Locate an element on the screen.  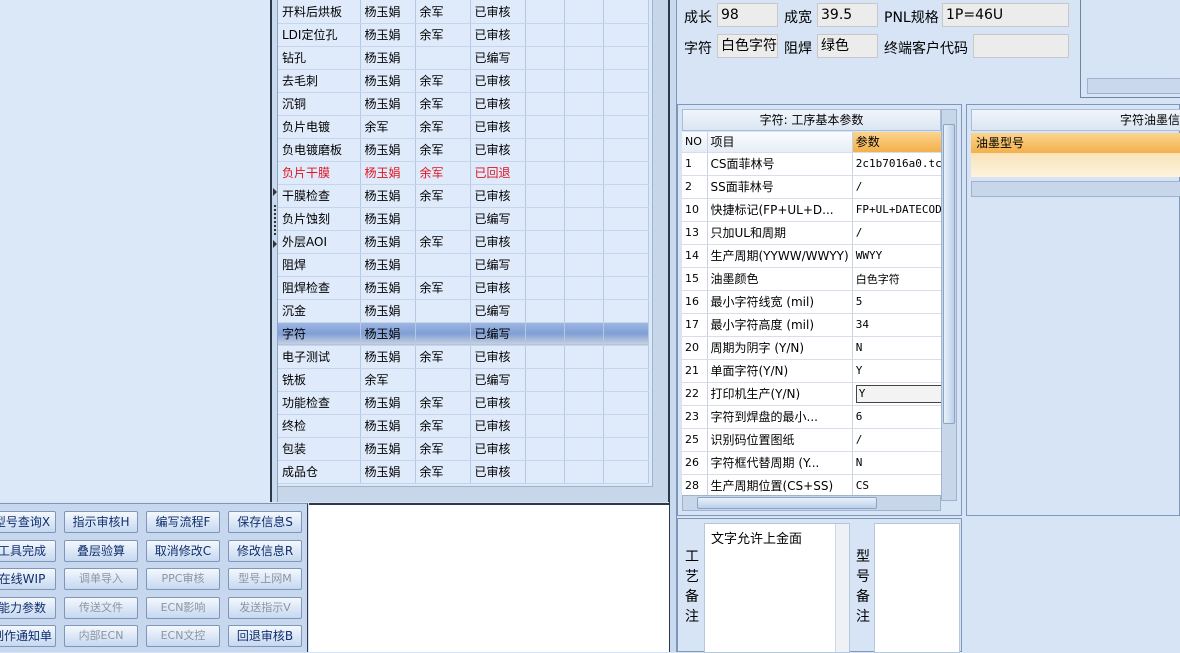
param-item-cell: 最小字符线宽 (mil) is located at coordinates (780, 302).